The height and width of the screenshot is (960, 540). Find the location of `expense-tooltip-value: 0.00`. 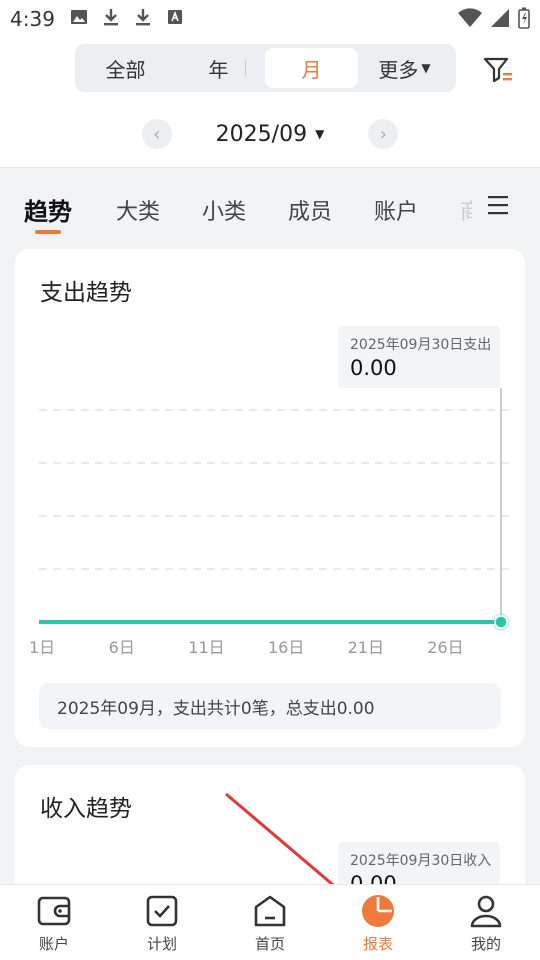

expense-tooltip-value: 0.00 is located at coordinates (373, 368).